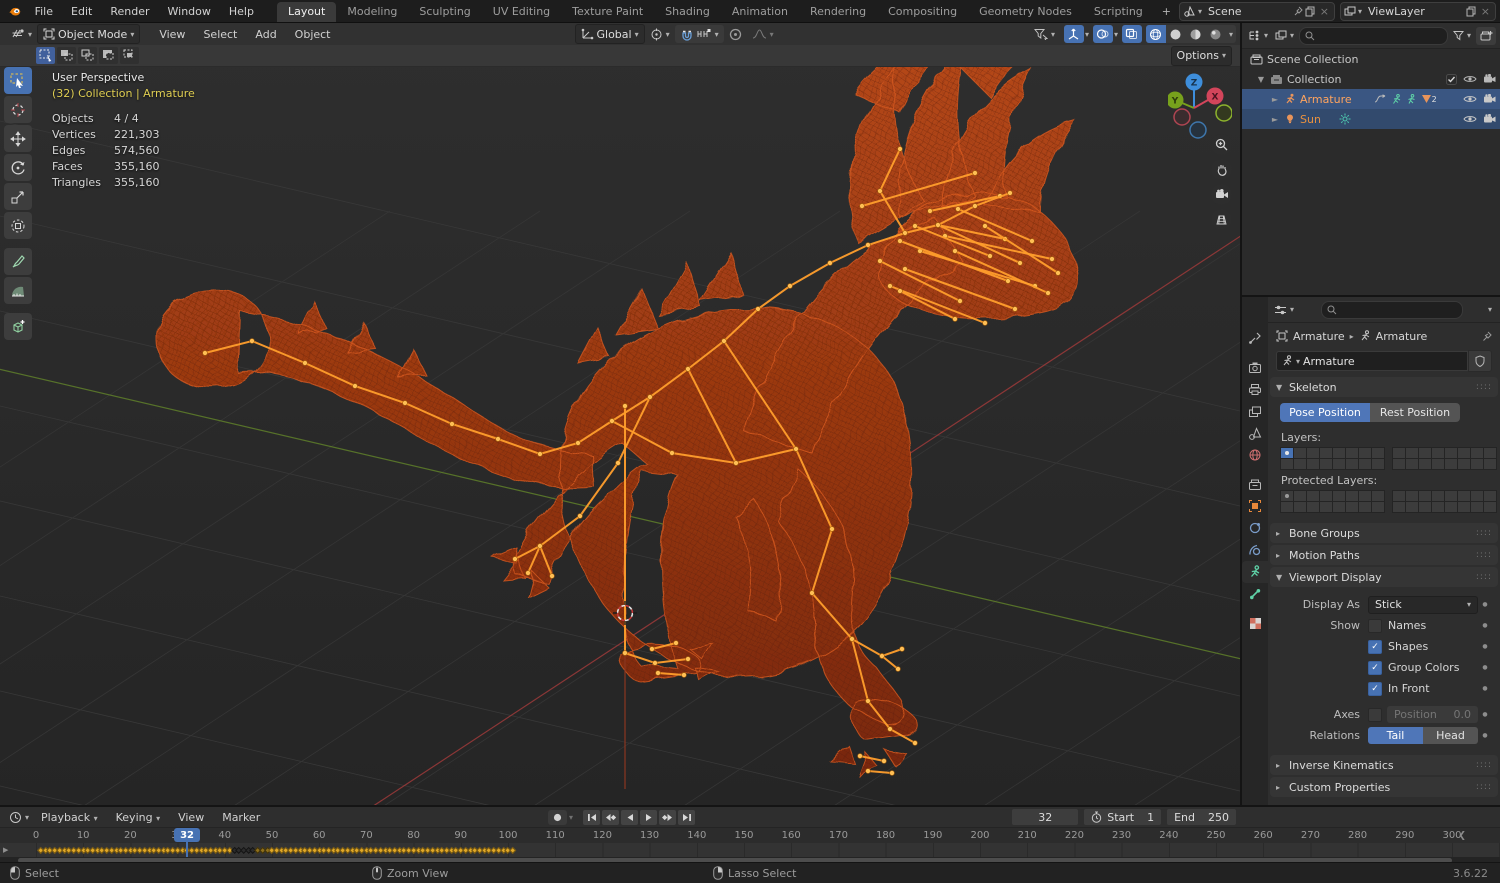  What do you see at coordinates (607, 12) in the screenshot?
I see `workspace-tab-texture-paint: Texture Paint` at bounding box center [607, 12].